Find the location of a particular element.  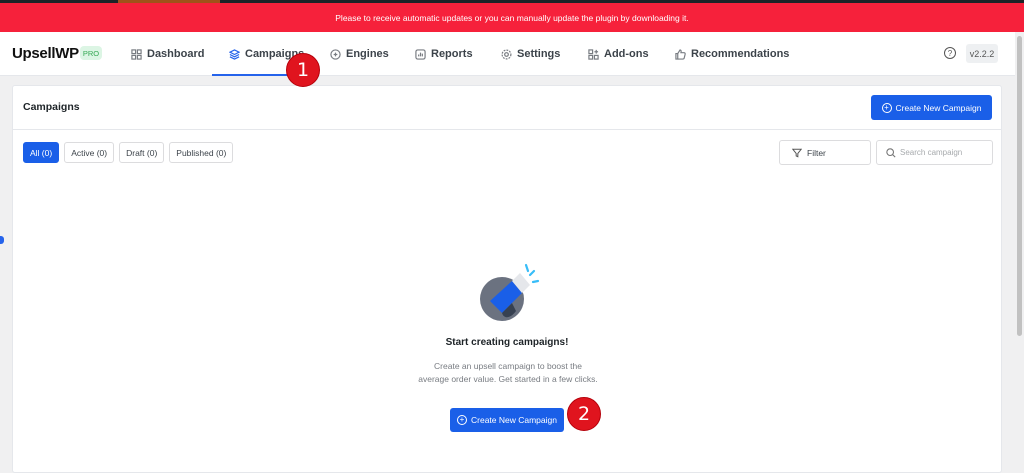

panel-header: Campaigns + Create New Campaign is located at coordinates (507, 108).